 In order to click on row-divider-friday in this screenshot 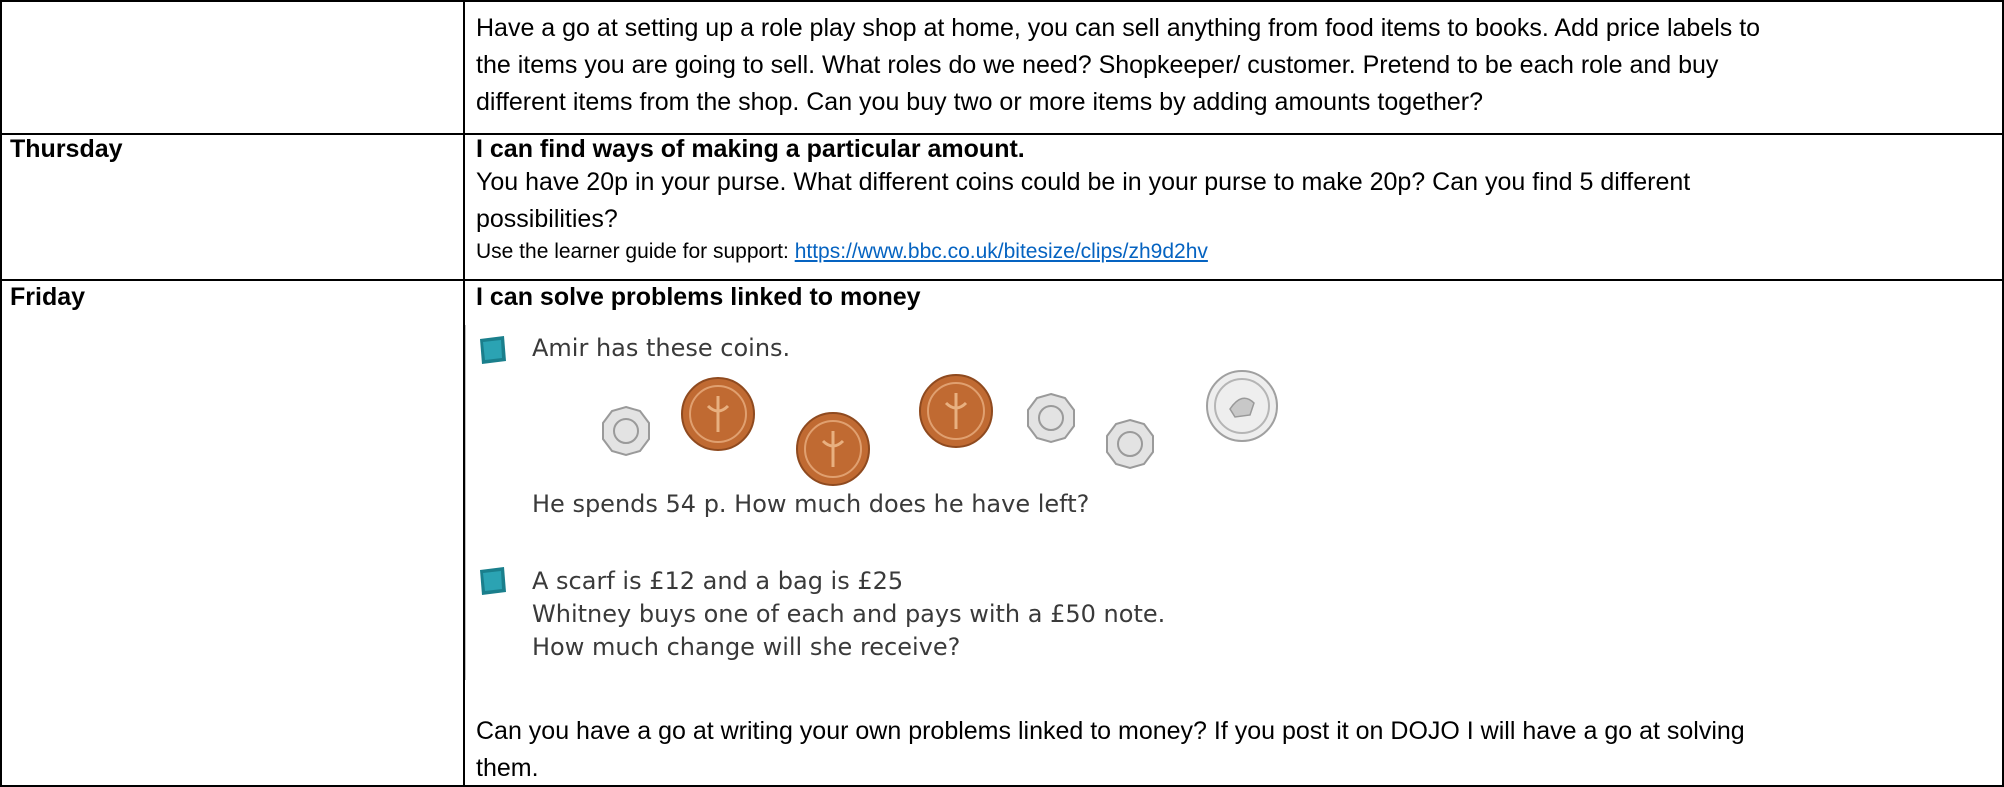, I will do `click(1002, 280)`.